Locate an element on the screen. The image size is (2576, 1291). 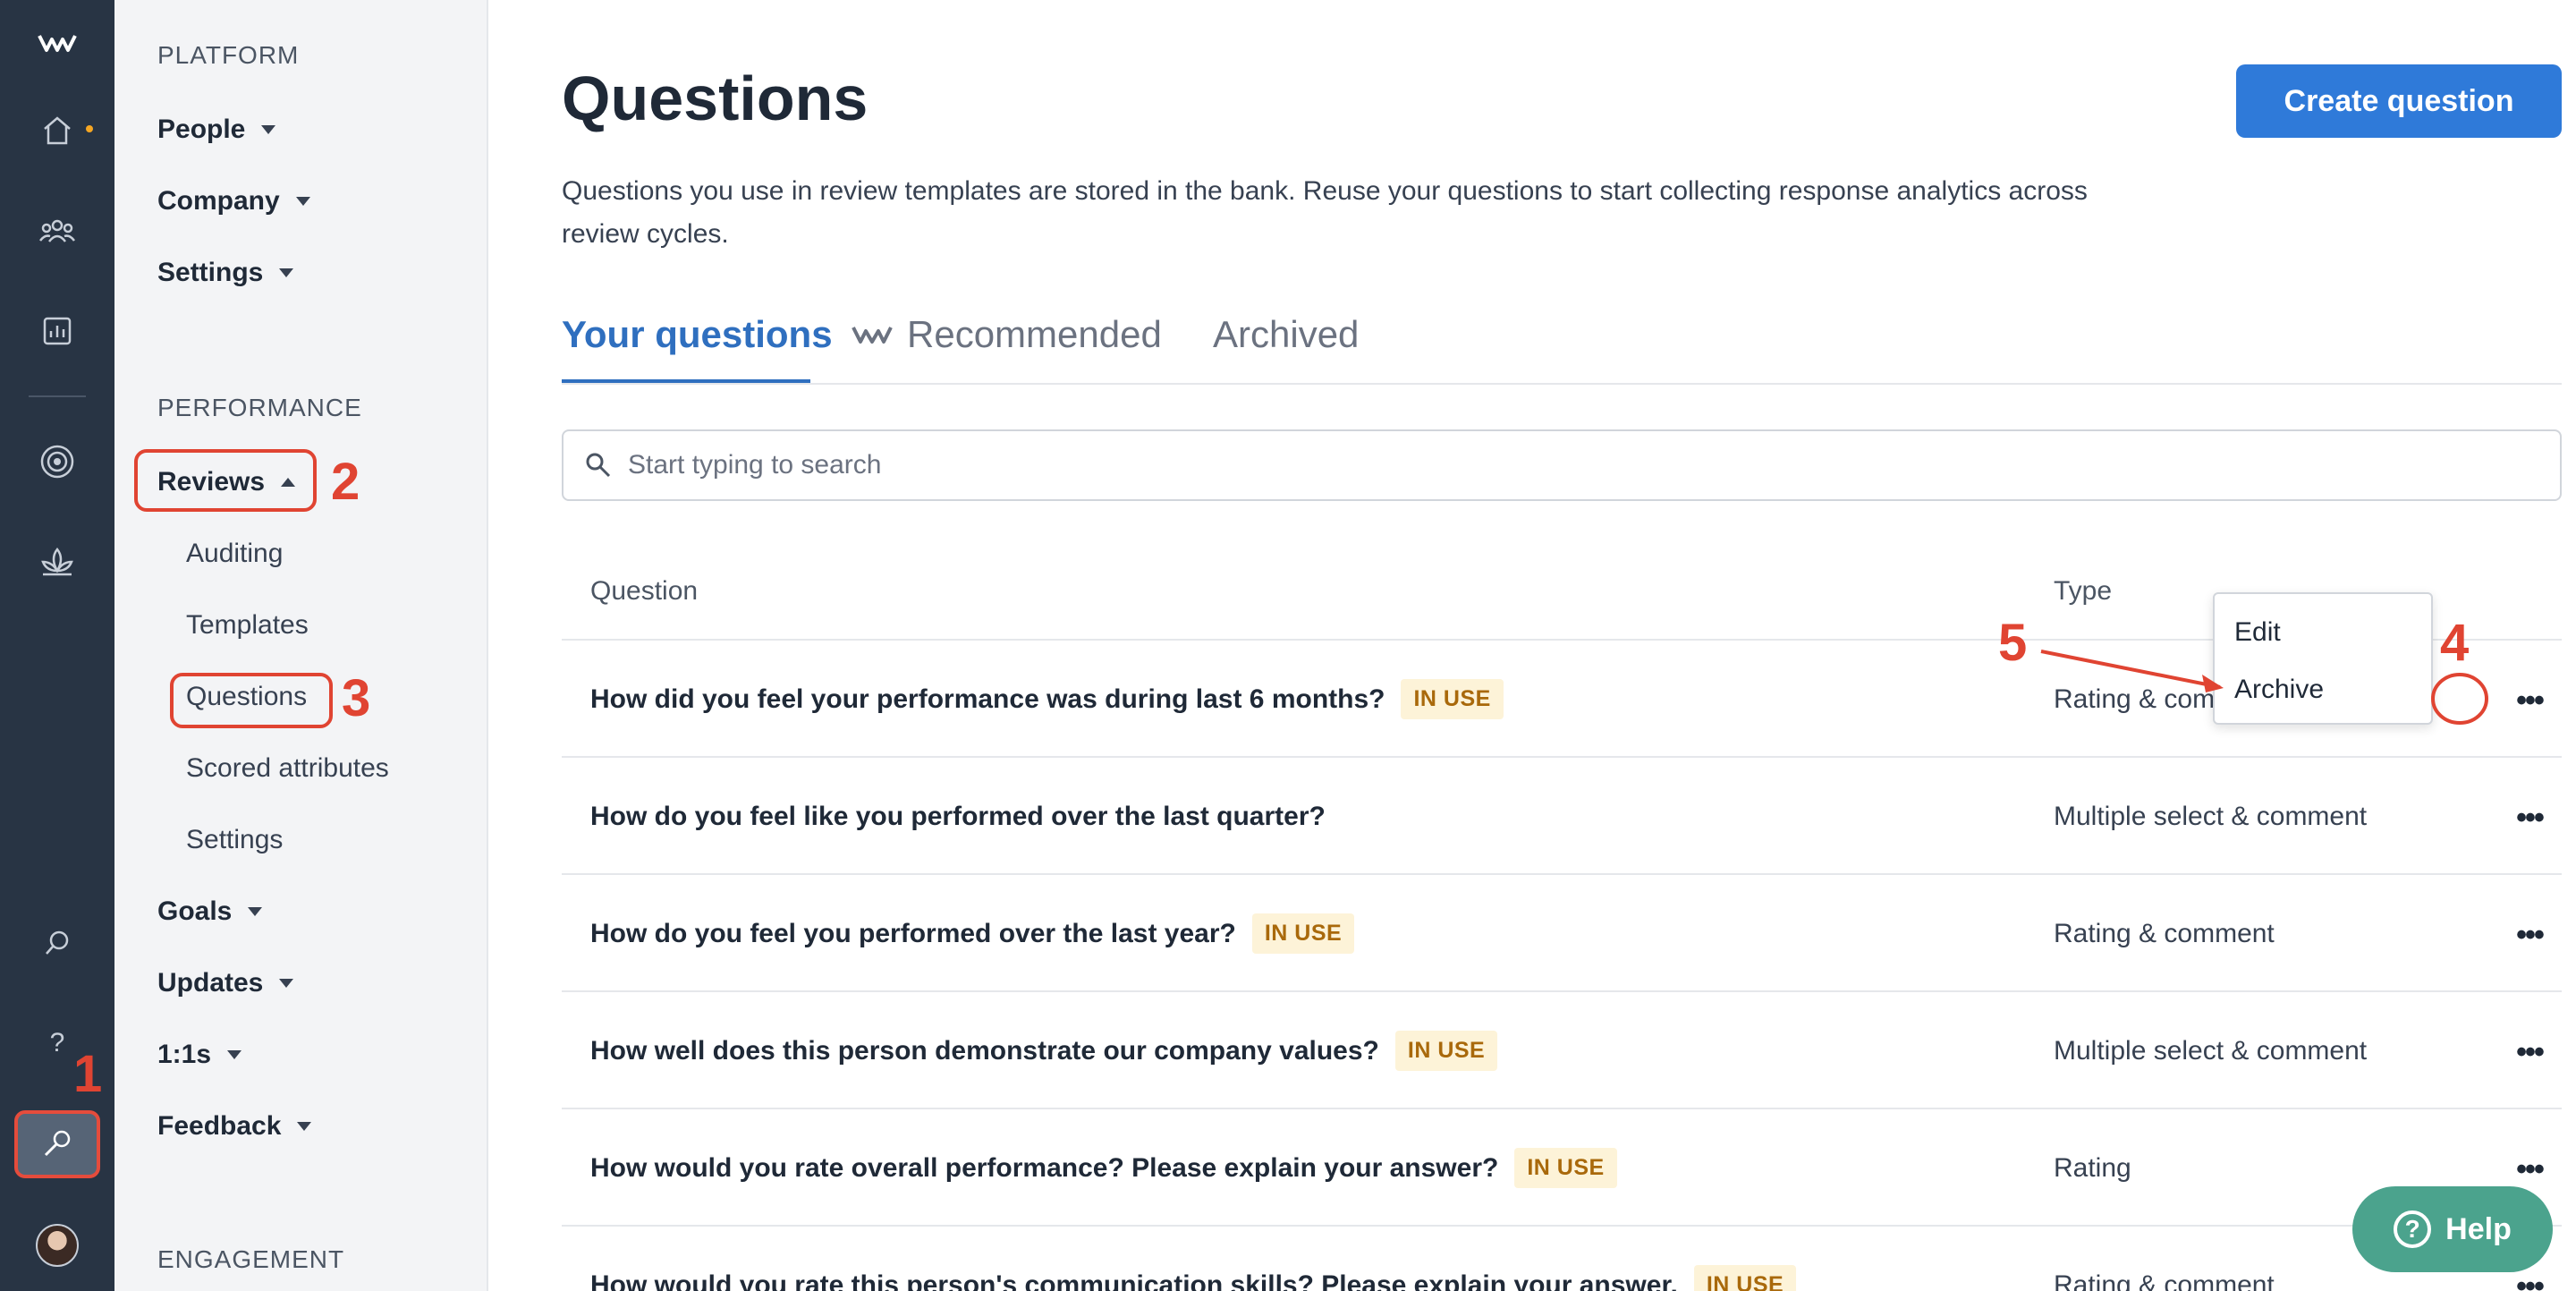
nav-item-settings: Settings is located at coordinates (225, 273).